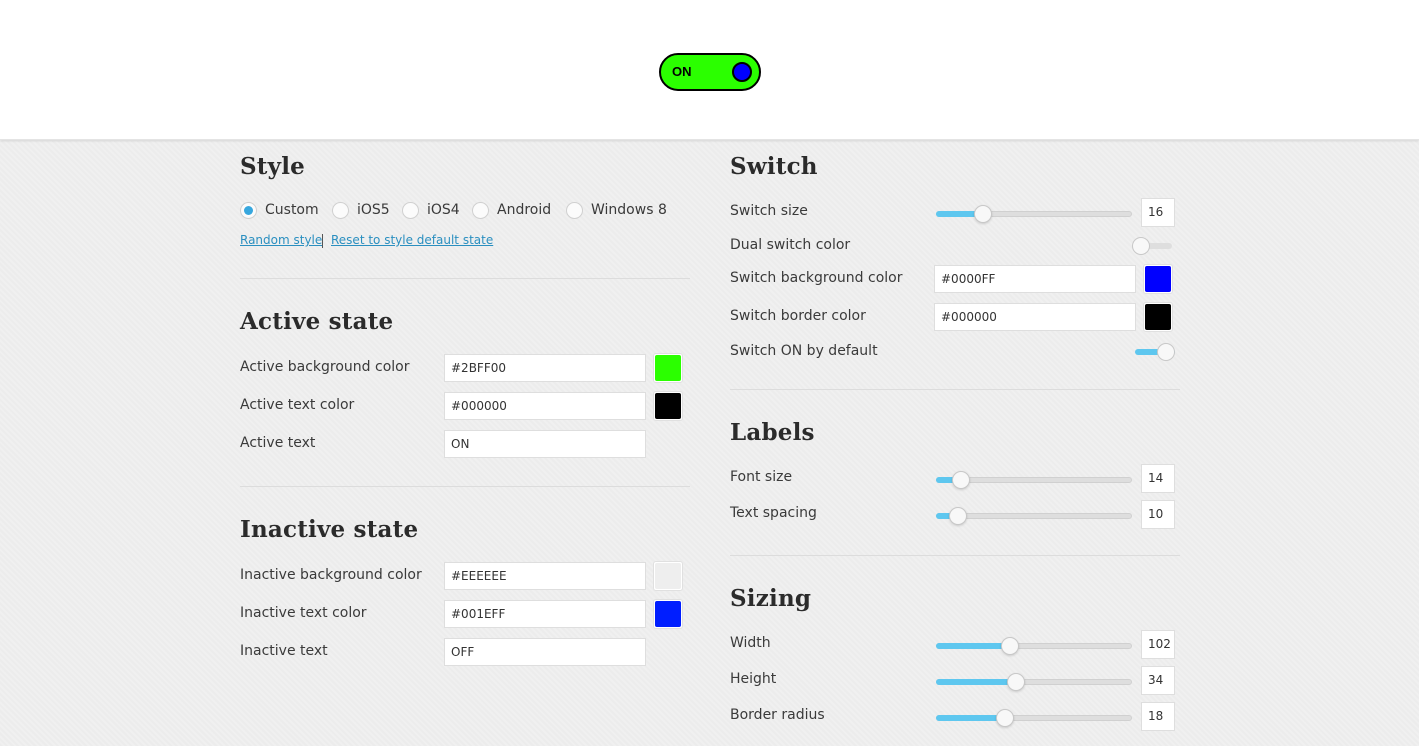 The image size is (1419, 746). I want to click on inactive-text-color-swatch, so click(668, 614).